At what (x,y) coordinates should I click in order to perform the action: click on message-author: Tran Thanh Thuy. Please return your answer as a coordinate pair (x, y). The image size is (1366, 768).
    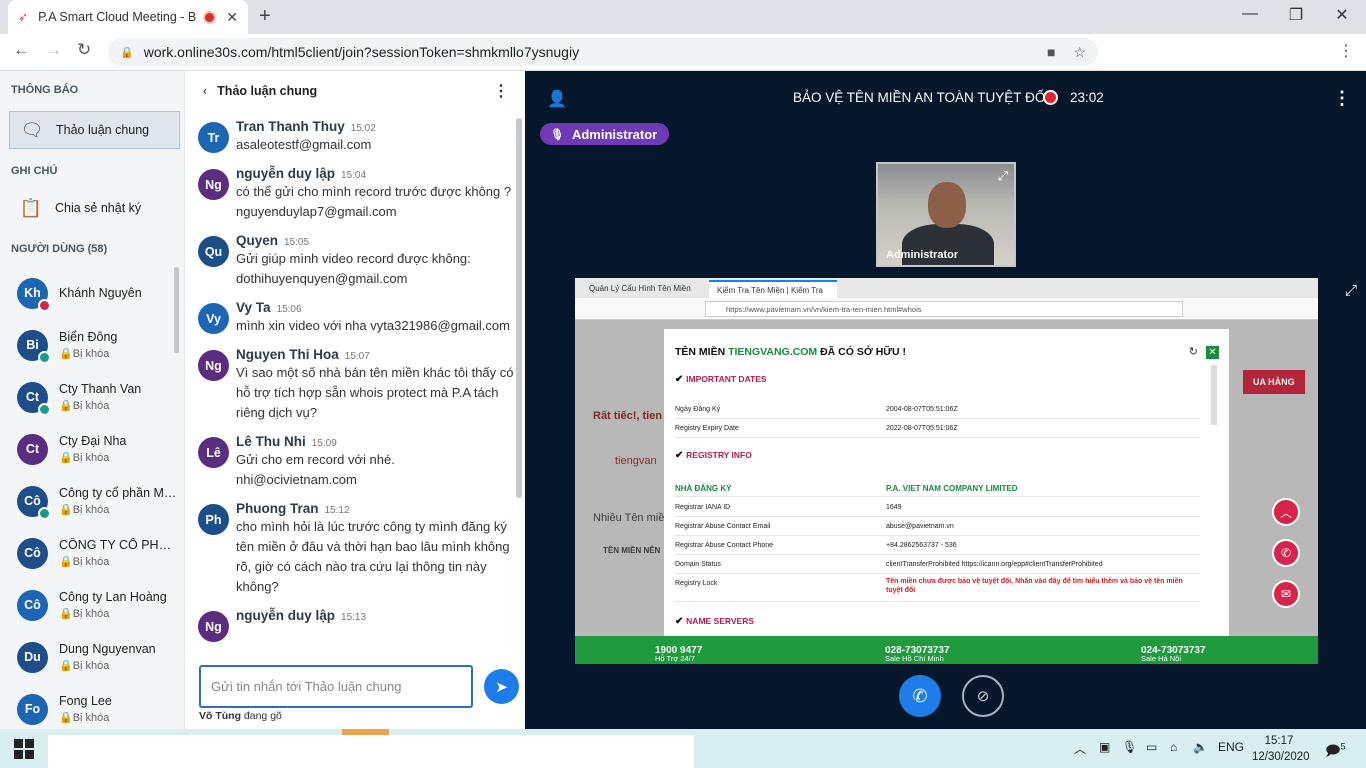
    Looking at the image, I should click on (290, 126).